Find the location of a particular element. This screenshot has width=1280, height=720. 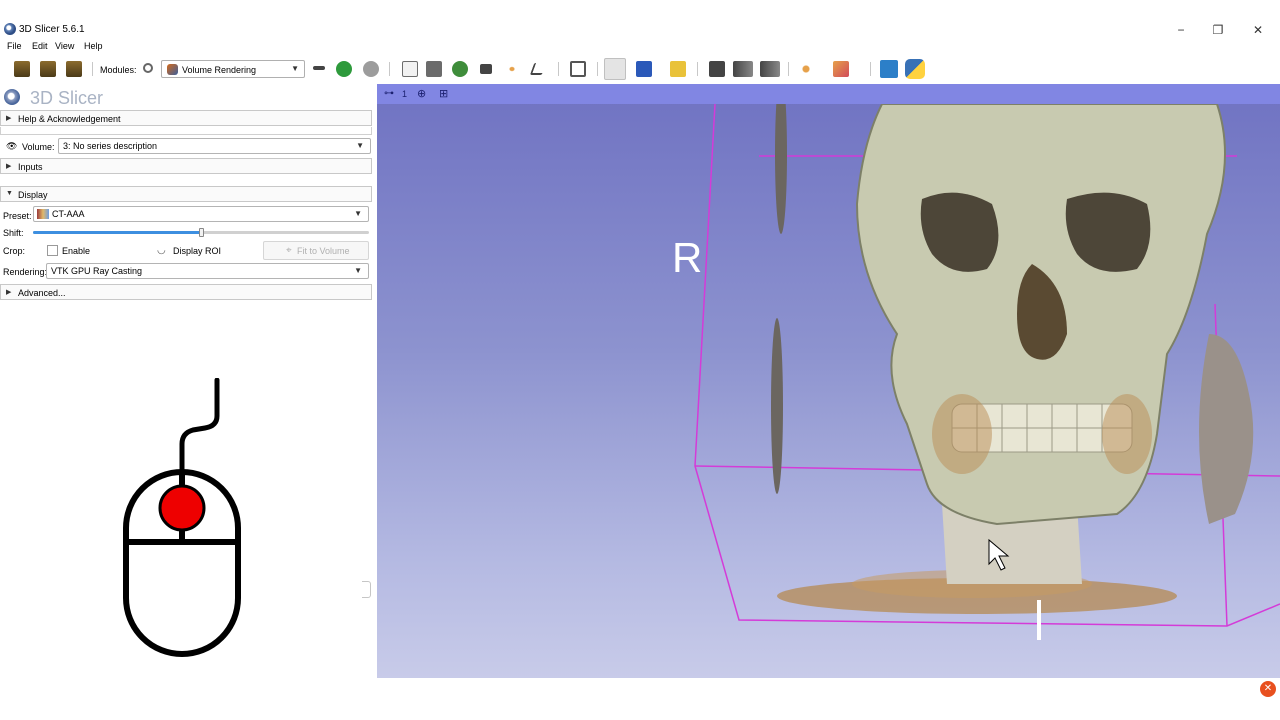

back-arrow-icon is located at coordinates (344, 69).